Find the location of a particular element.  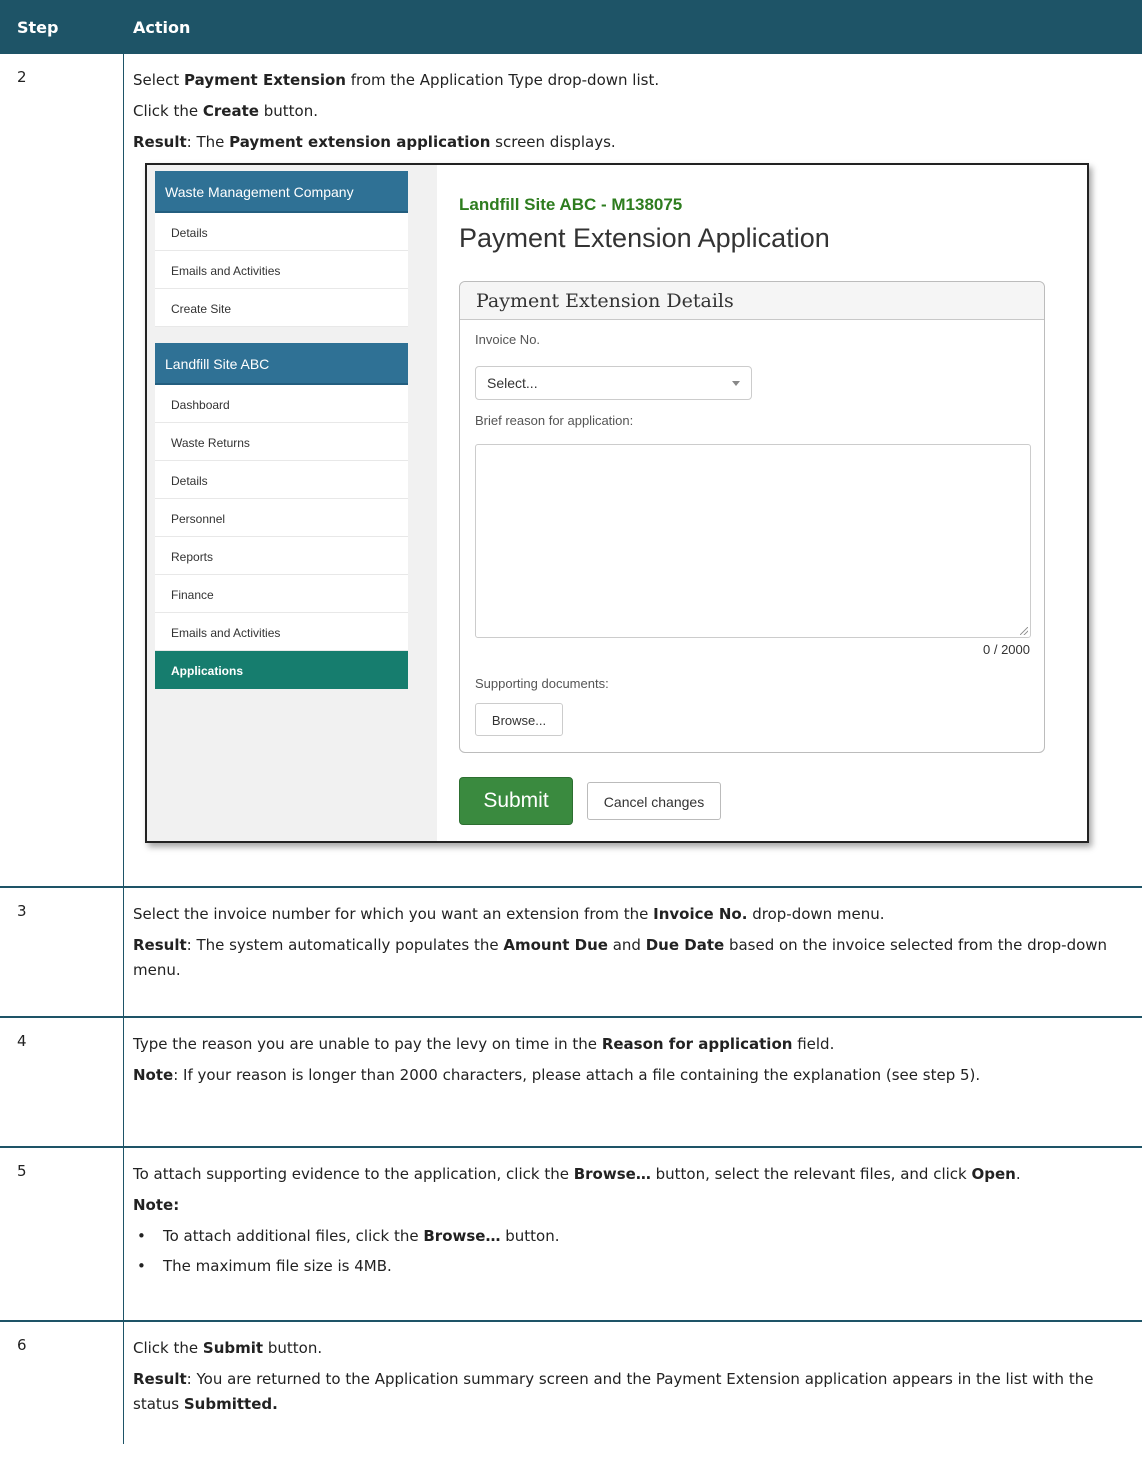

header-step: Step is located at coordinates (38, 27).